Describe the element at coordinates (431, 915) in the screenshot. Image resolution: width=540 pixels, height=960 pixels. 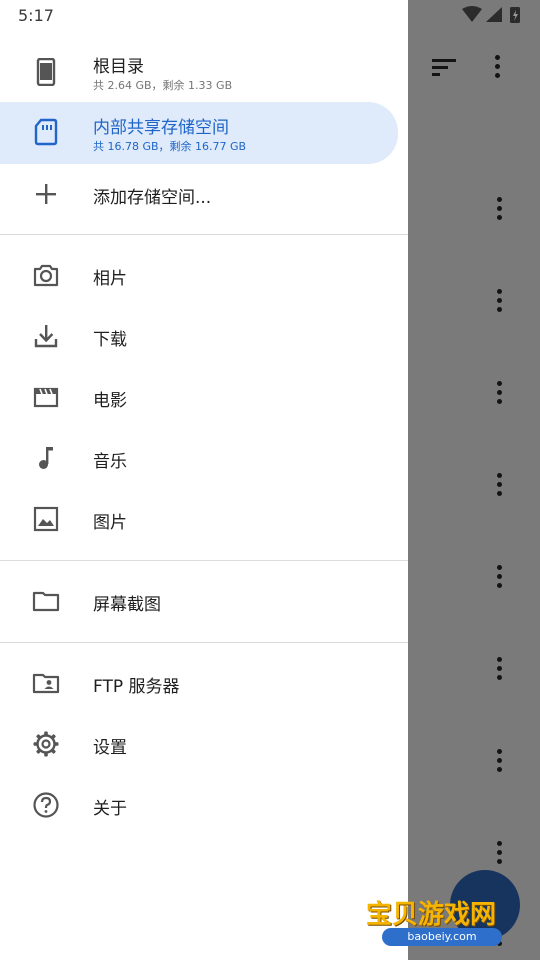
I see `watermark-title: 宝贝游戏网` at that location.